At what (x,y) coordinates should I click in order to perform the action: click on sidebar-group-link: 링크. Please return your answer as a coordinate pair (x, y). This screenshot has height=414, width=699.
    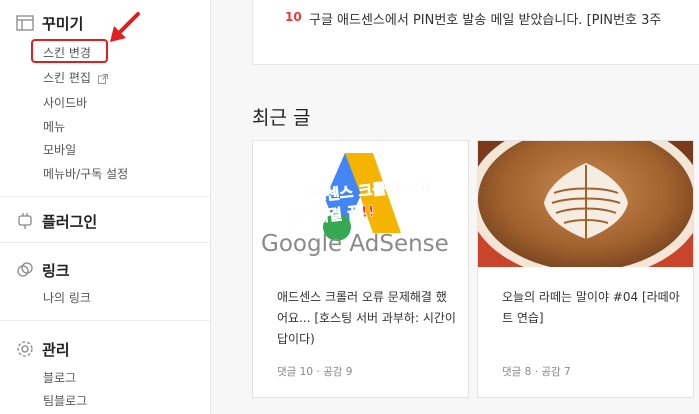
    Looking at the image, I should click on (42, 270).